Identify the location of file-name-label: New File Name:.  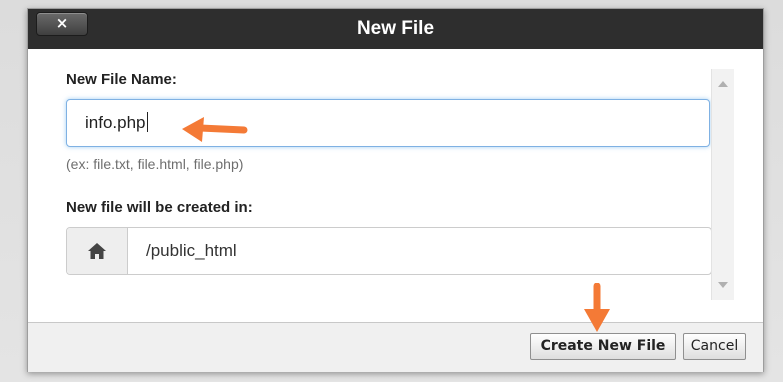
(121, 79).